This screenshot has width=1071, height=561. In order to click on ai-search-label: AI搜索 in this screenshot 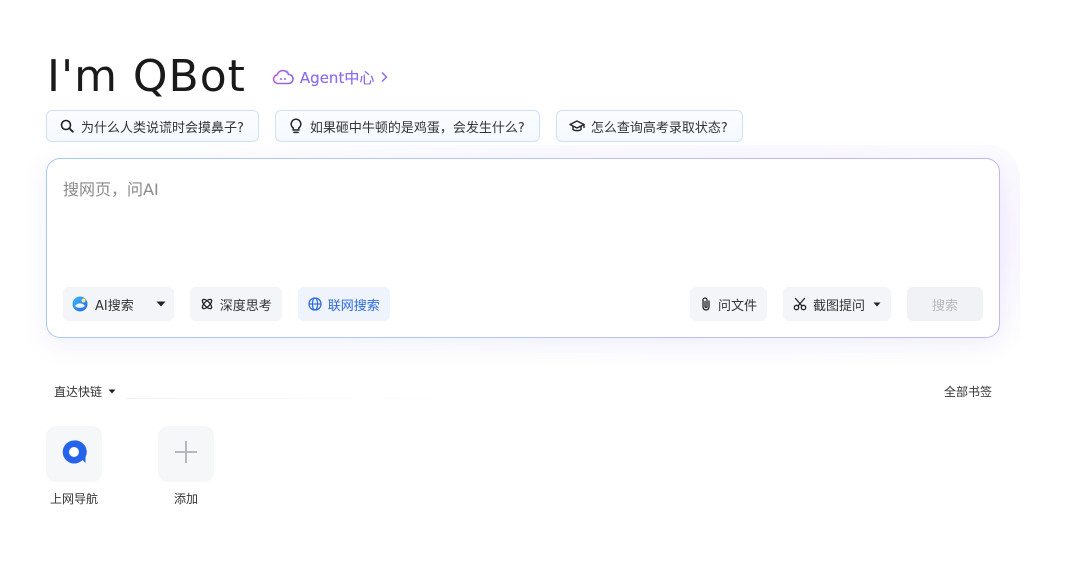, I will do `click(114, 306)`.